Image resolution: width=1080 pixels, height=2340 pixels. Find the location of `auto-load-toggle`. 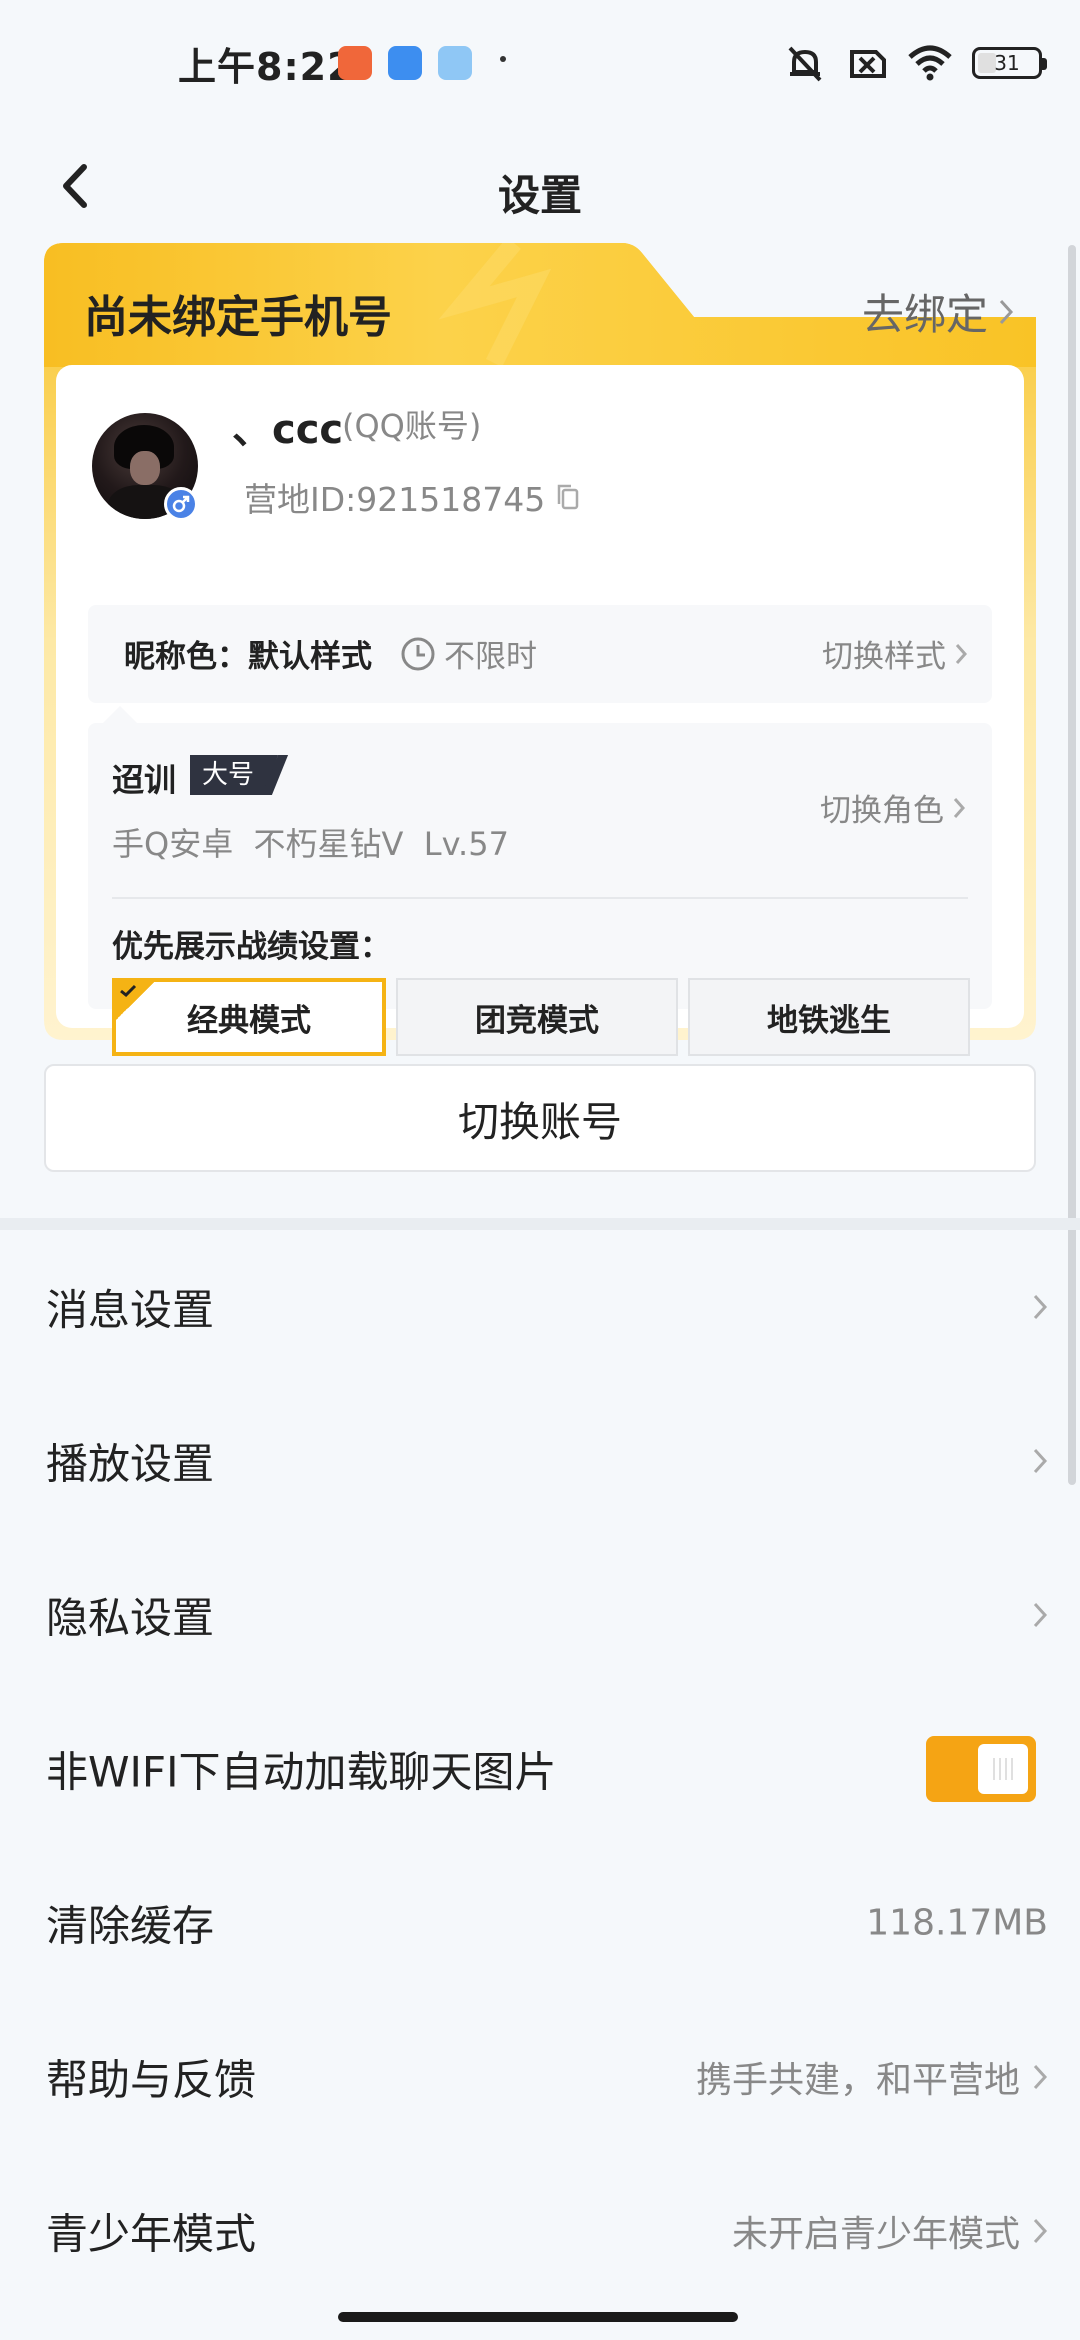

auto-load-toggle is located at coordinates (981, 1769).